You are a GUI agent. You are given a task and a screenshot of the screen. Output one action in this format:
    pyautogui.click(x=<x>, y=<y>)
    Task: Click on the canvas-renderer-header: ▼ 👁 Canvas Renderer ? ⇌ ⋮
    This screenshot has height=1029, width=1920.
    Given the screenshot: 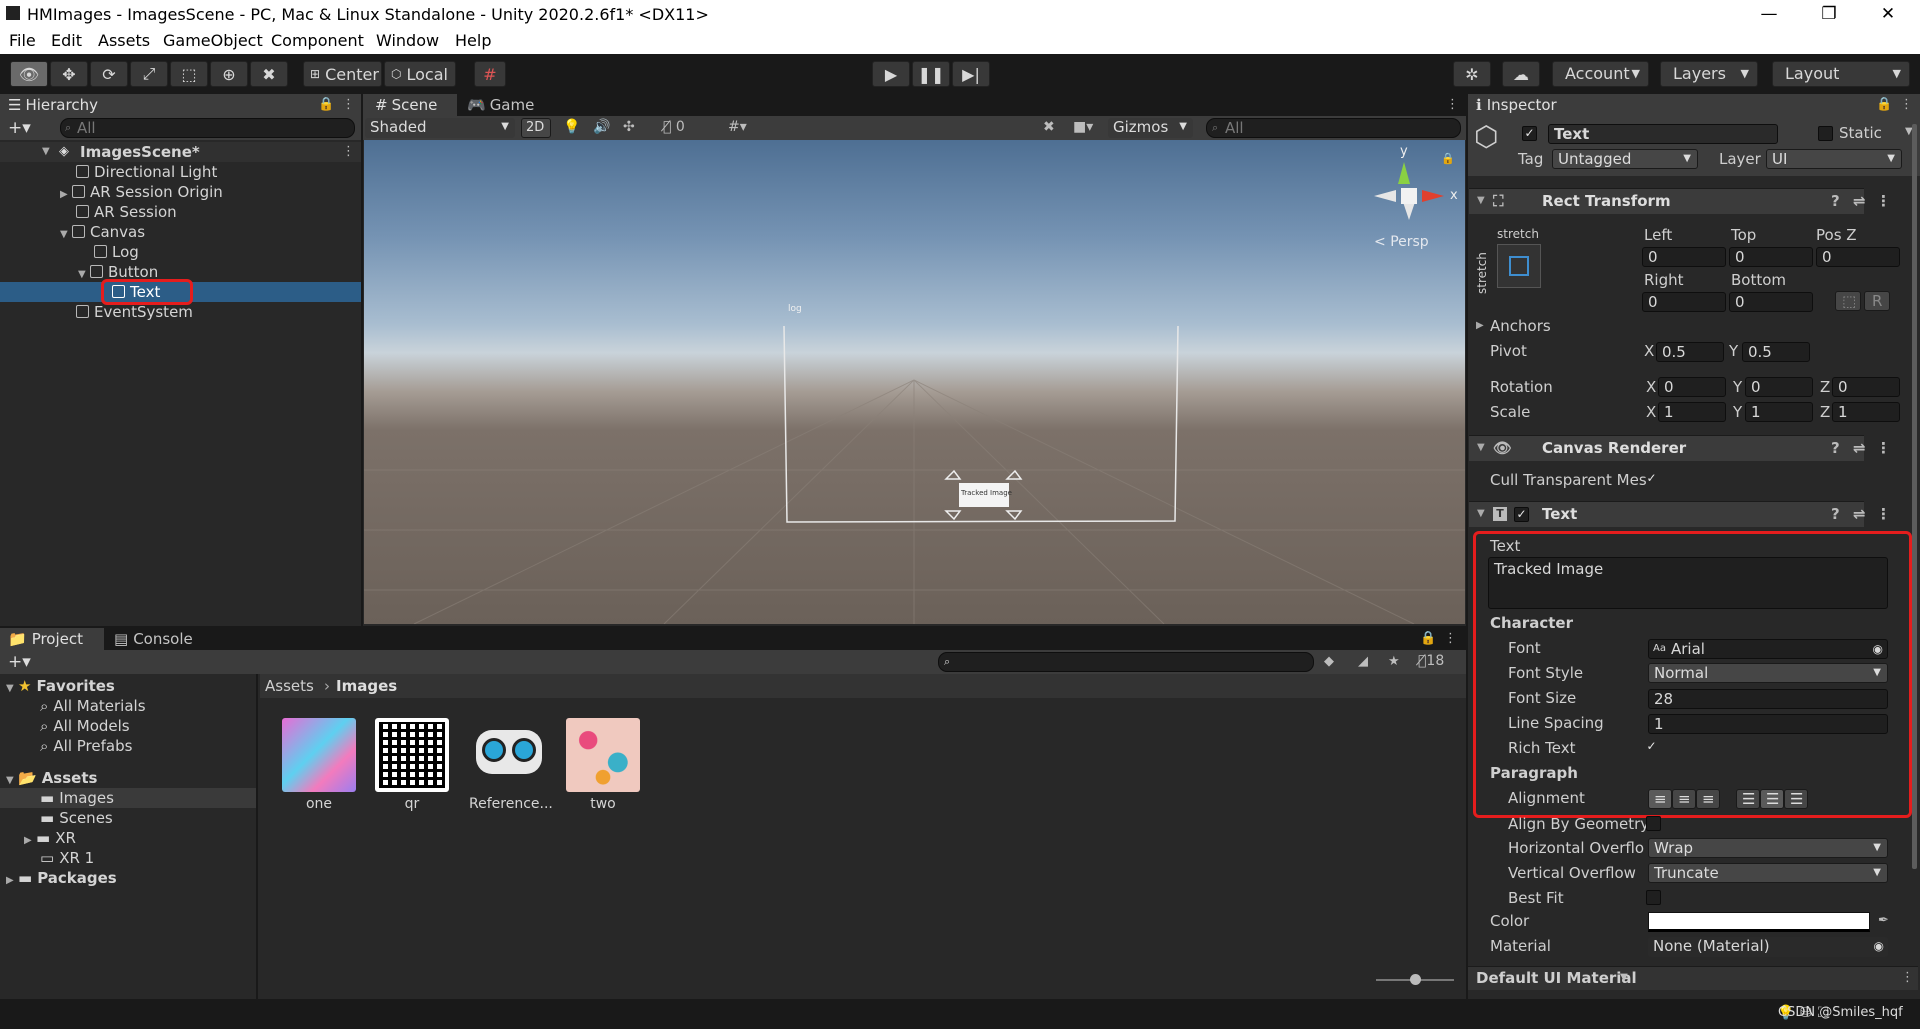 What is the action you would take?
    pyautogui.click(x=1680, y=448)
    